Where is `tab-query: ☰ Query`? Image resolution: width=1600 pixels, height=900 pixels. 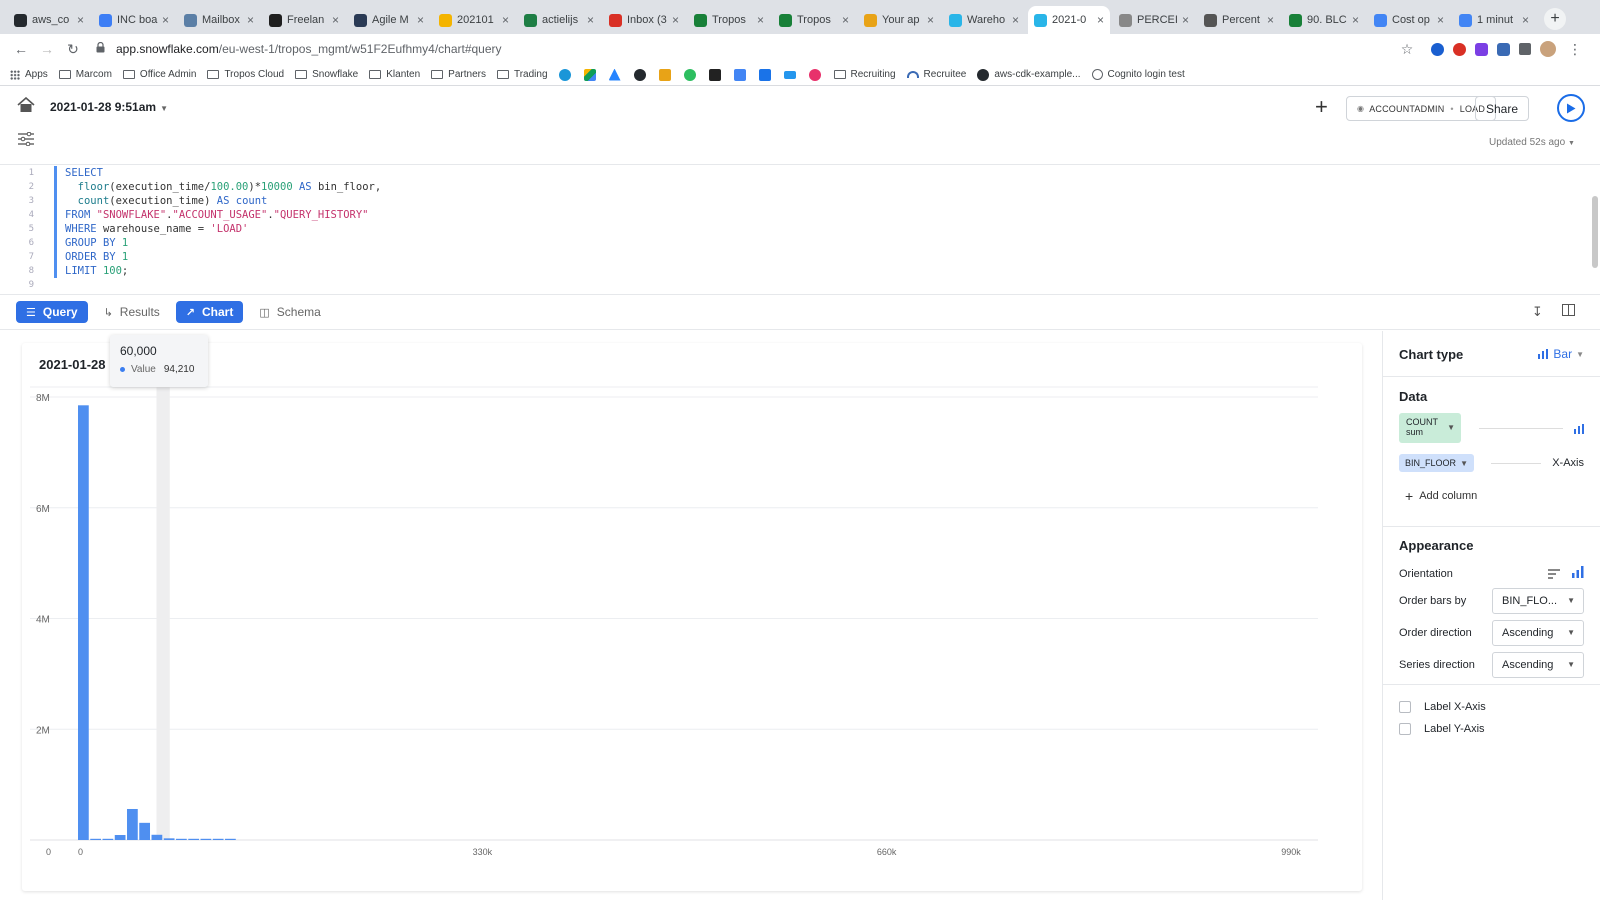
tab-query: ☰ Query is located at coordinates (52, 312).